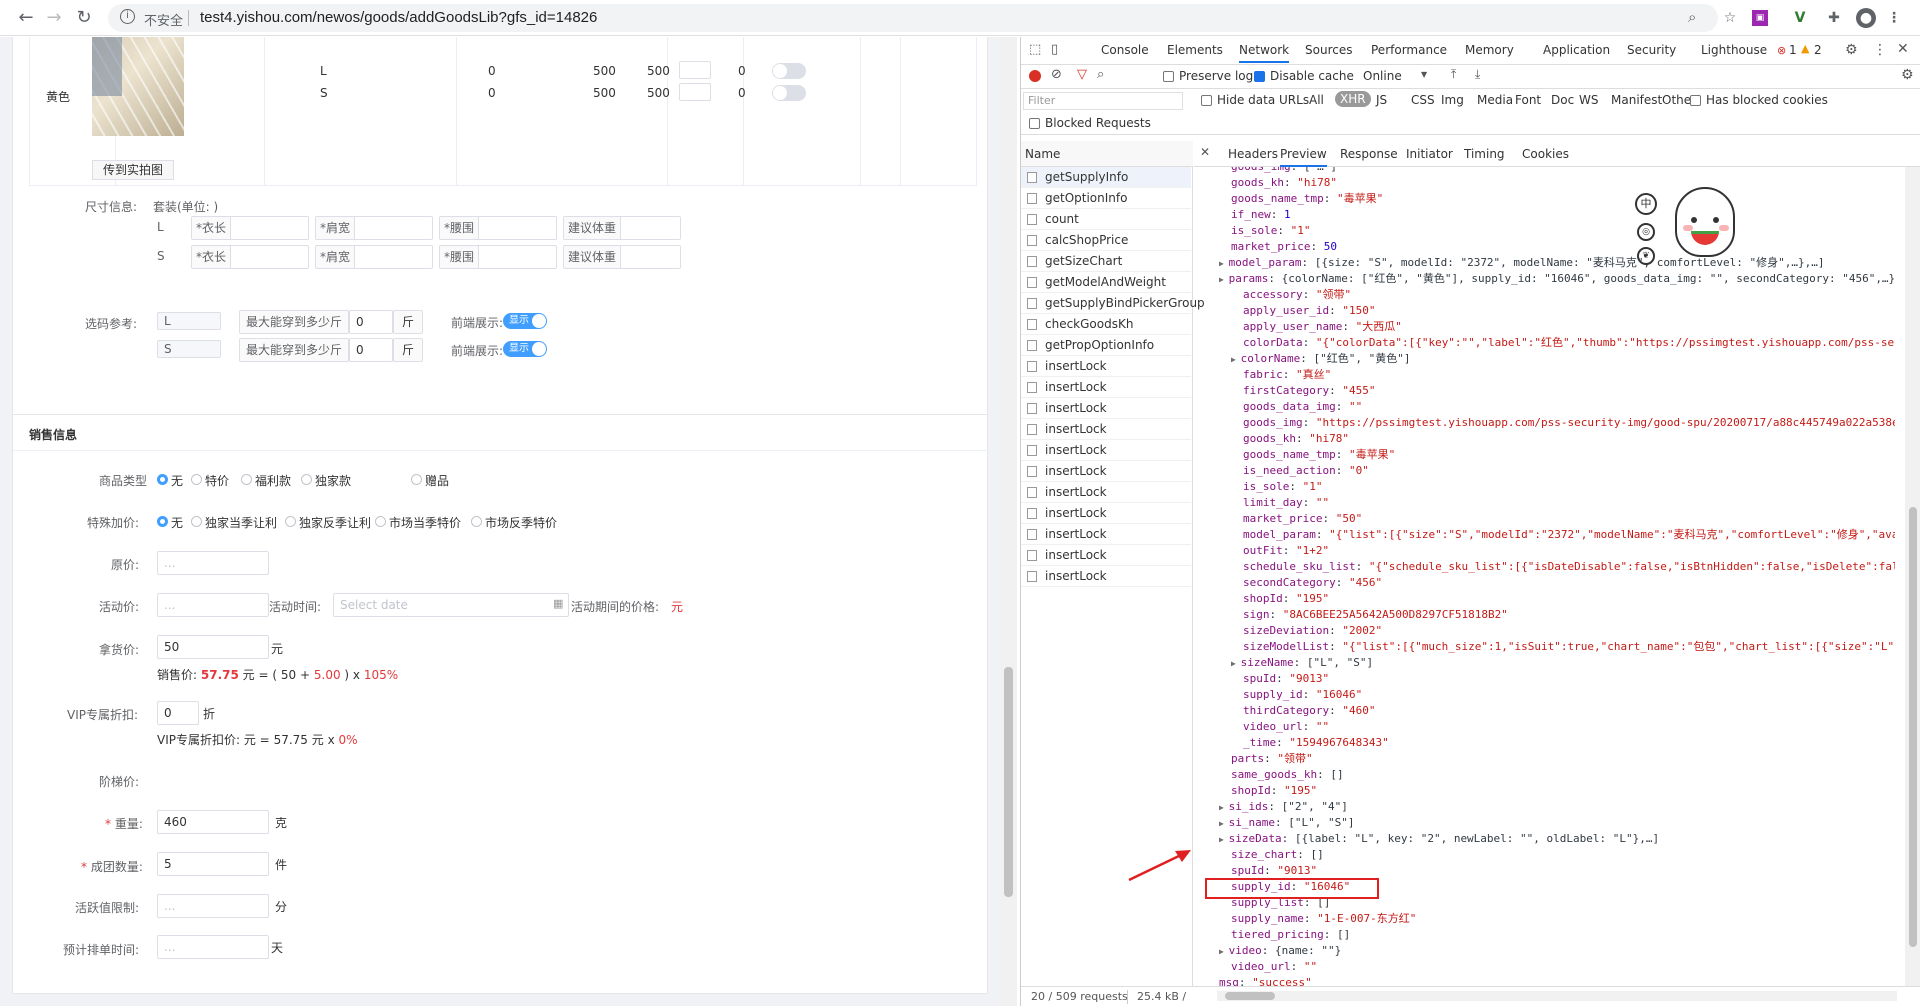  I want to click on type-filter-img: Img, so click(1452, 100).